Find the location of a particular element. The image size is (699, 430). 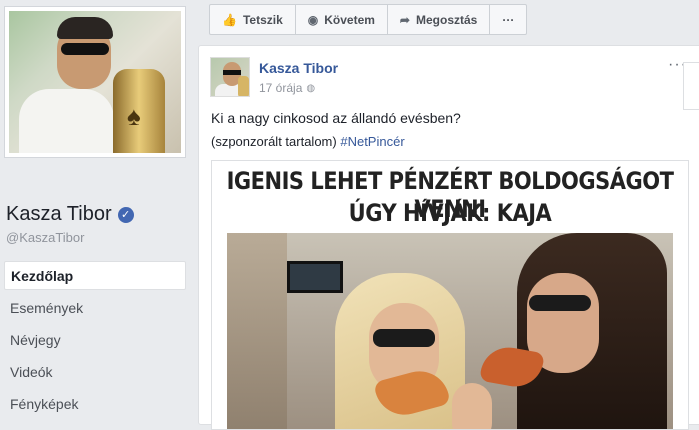

like-label: Tetszik is located at coordinates (262, 19).